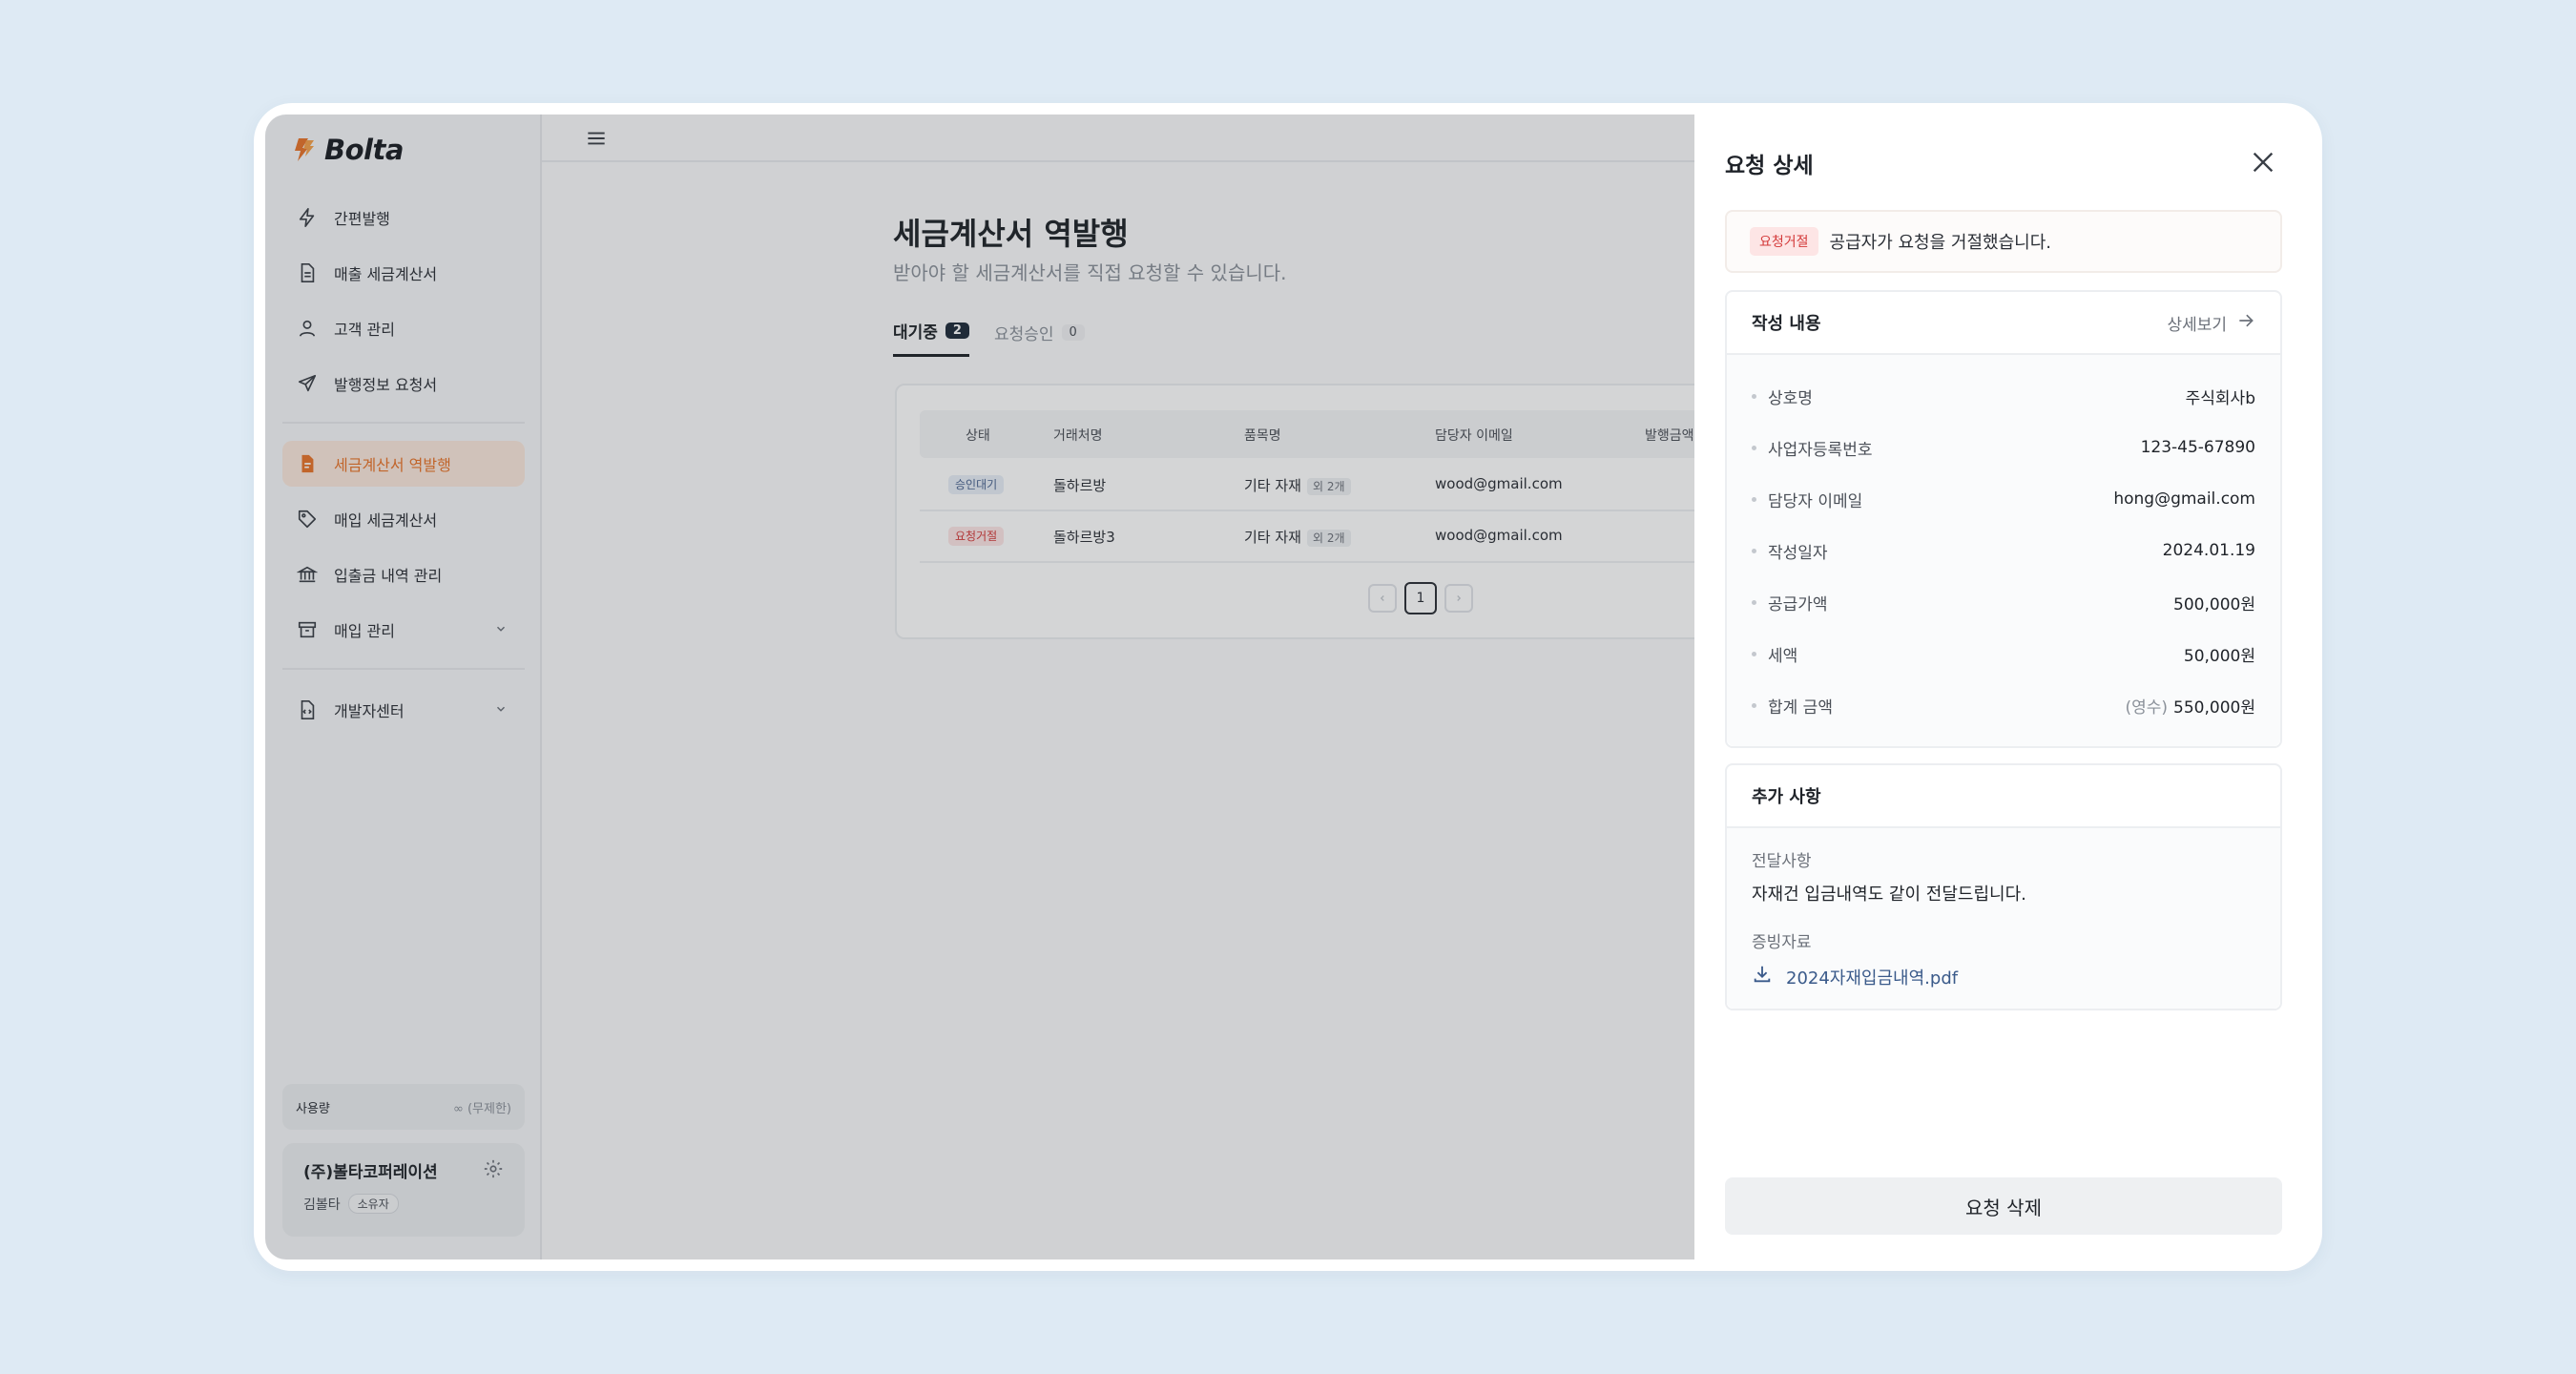 This screenshot has height=1374, width=2576. I want to click on field-label: 사업자등록번호, so click(1812, 448).